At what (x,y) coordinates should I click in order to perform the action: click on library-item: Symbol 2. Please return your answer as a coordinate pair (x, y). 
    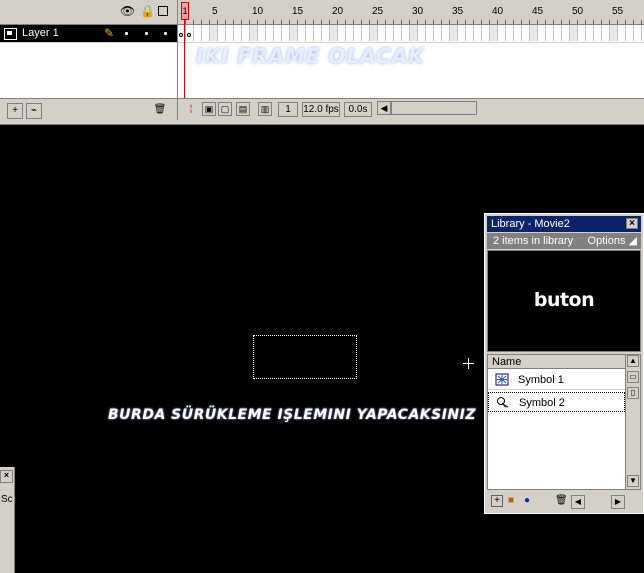
    Looking at the image, I should click on (556, 402).